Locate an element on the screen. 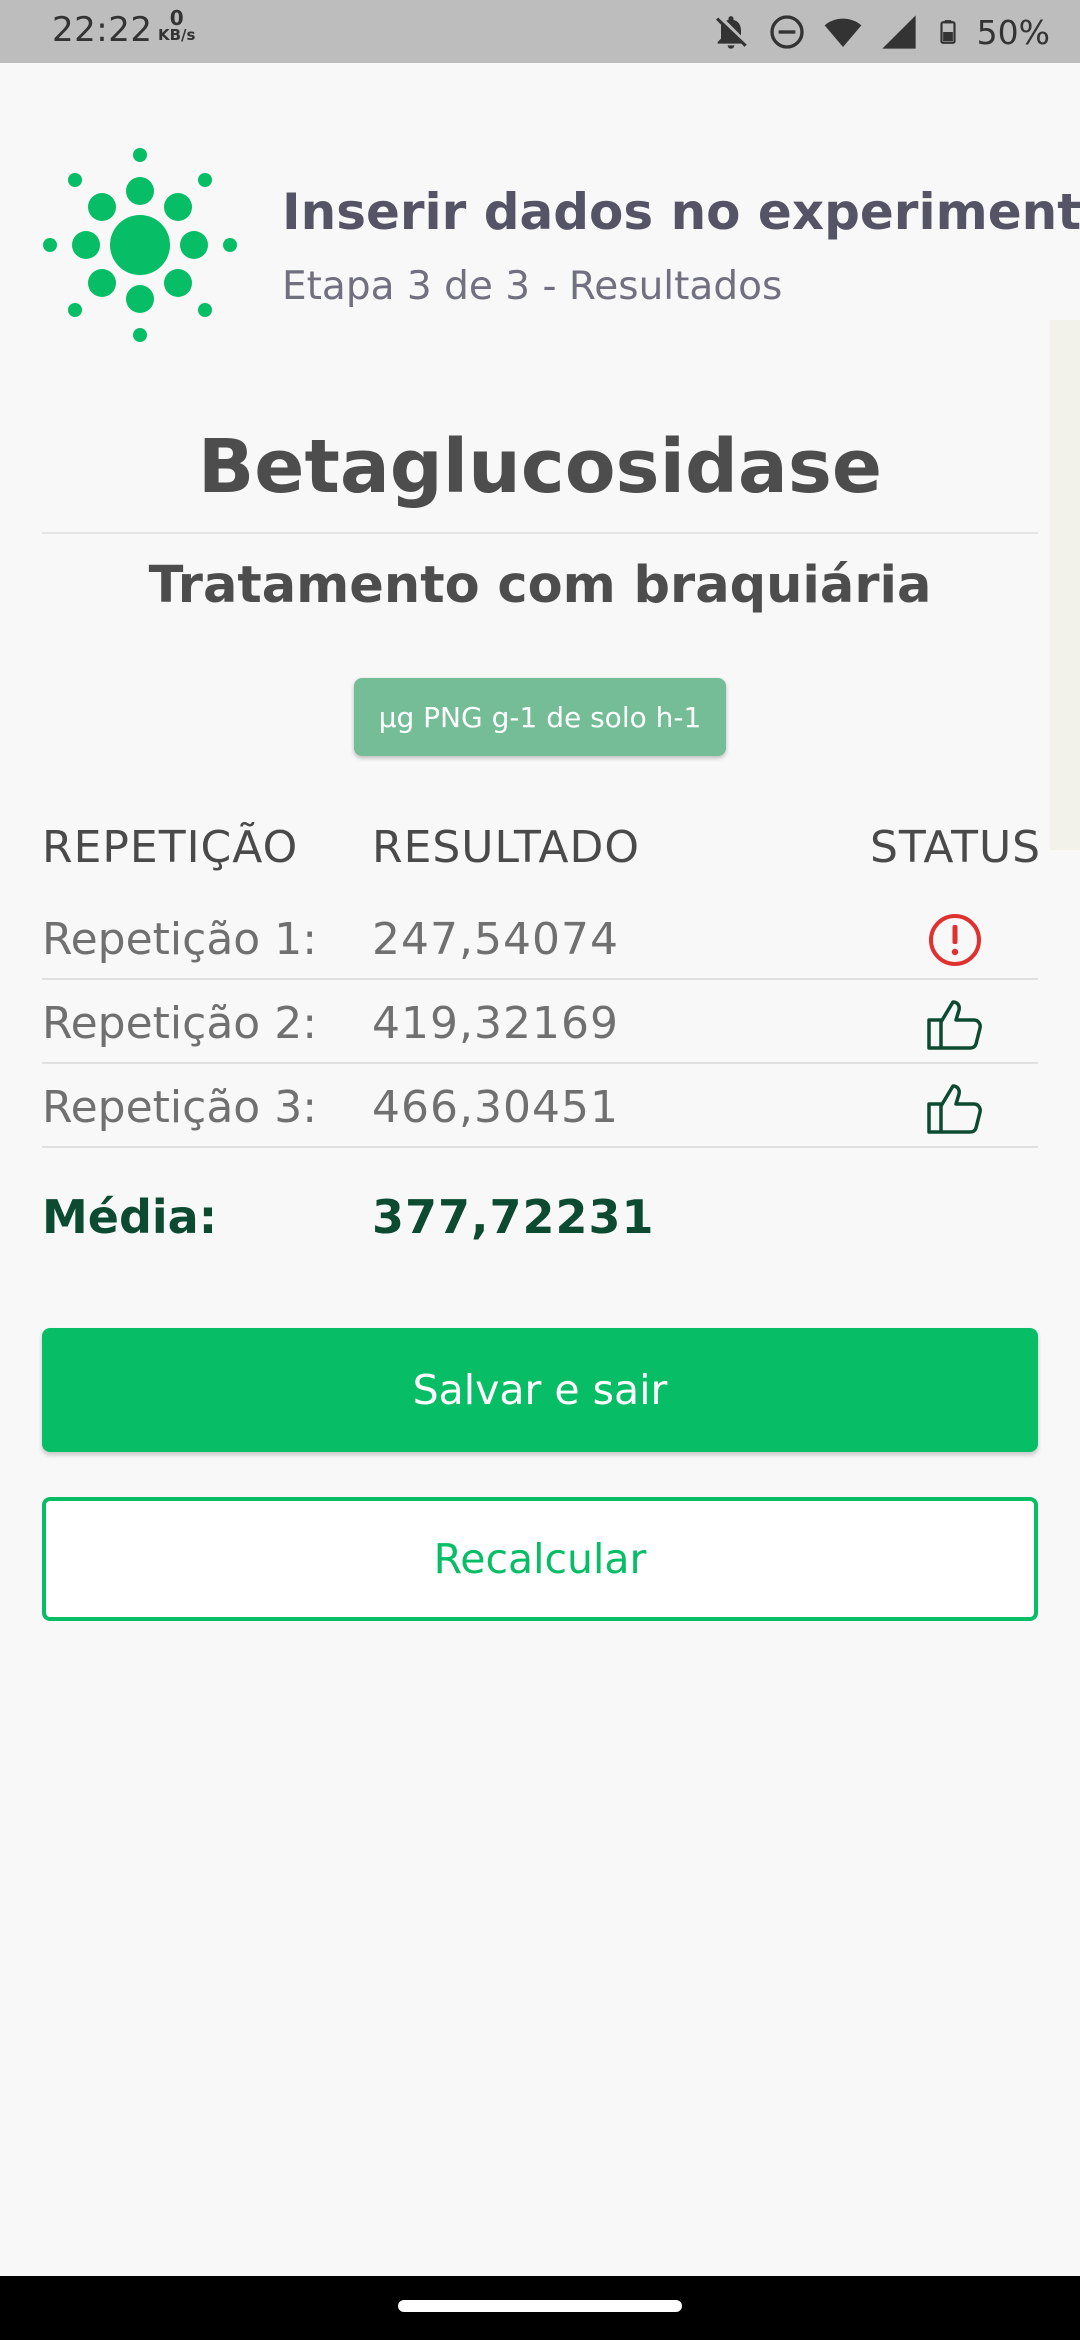 Image resolution: width=1080 pixels, height=2340 pixels. battery-icon is located at coordinates (948, 32).